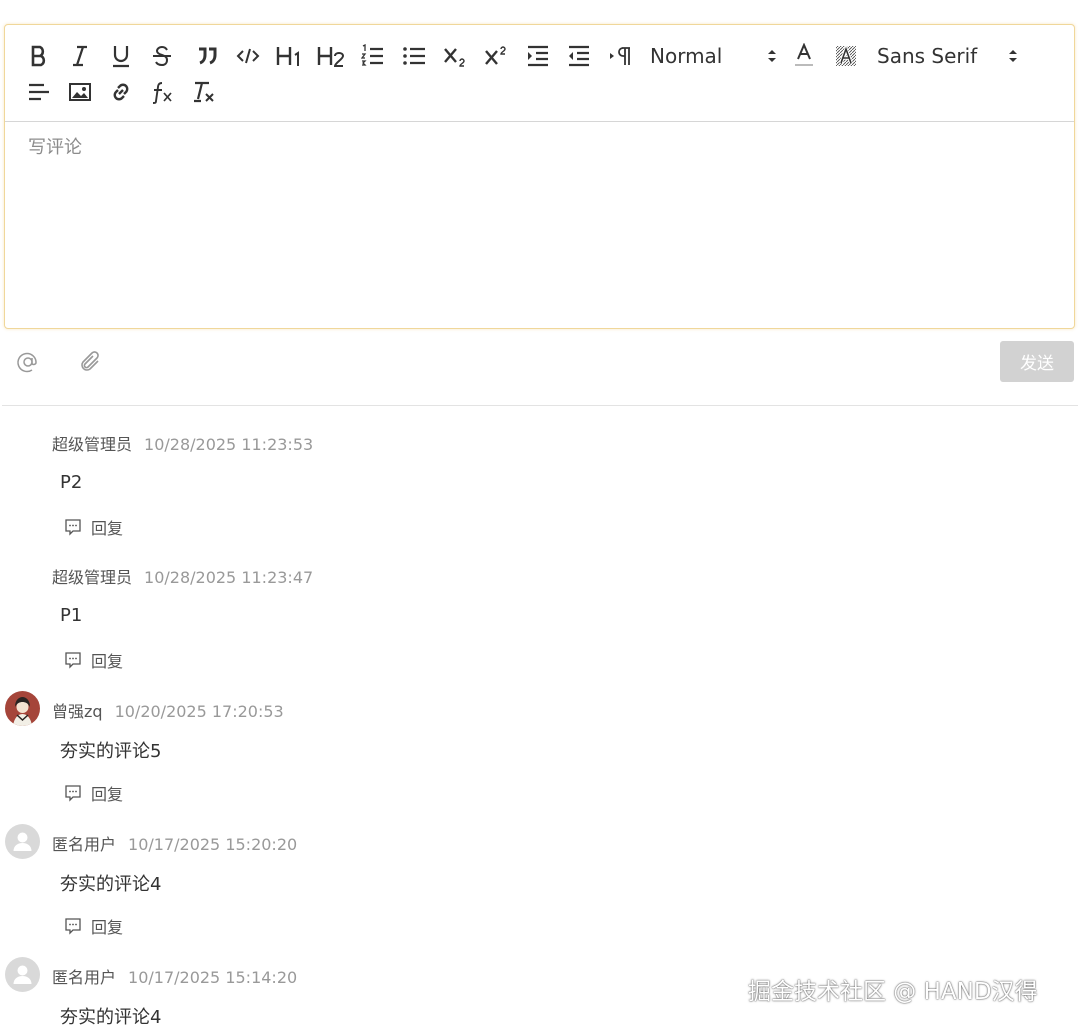  I want to click on superscript-icon, so click(495, 55).